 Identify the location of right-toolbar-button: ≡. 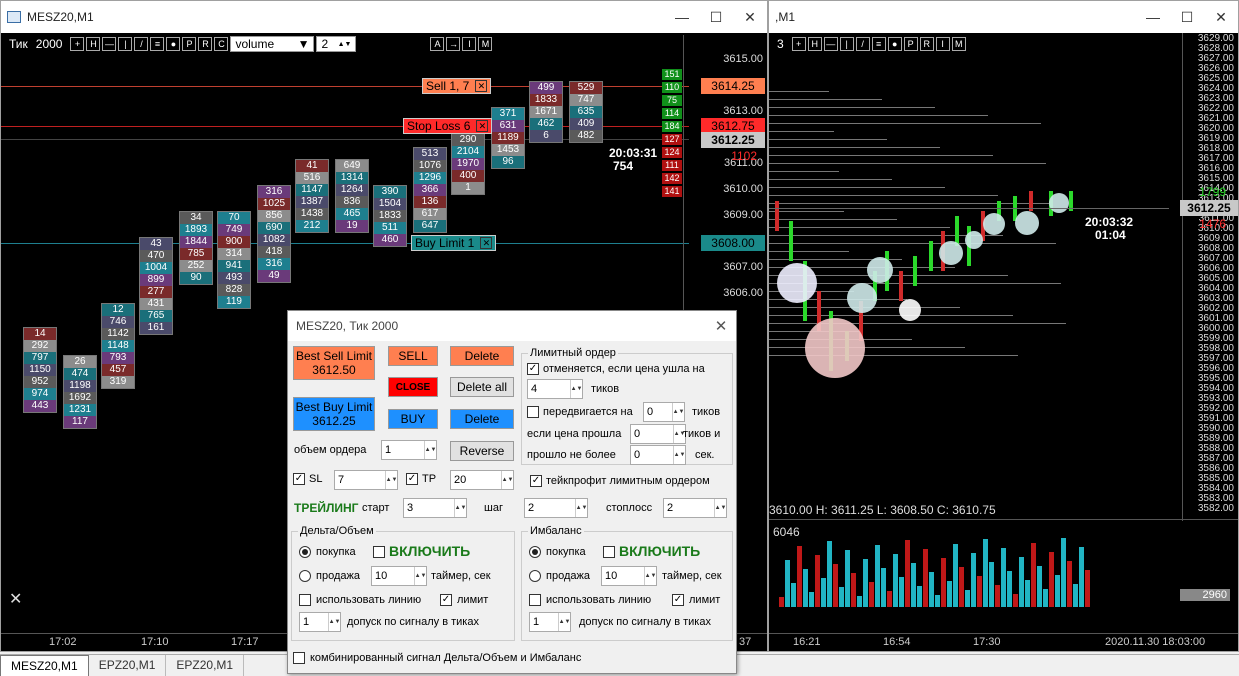
(878, 44).